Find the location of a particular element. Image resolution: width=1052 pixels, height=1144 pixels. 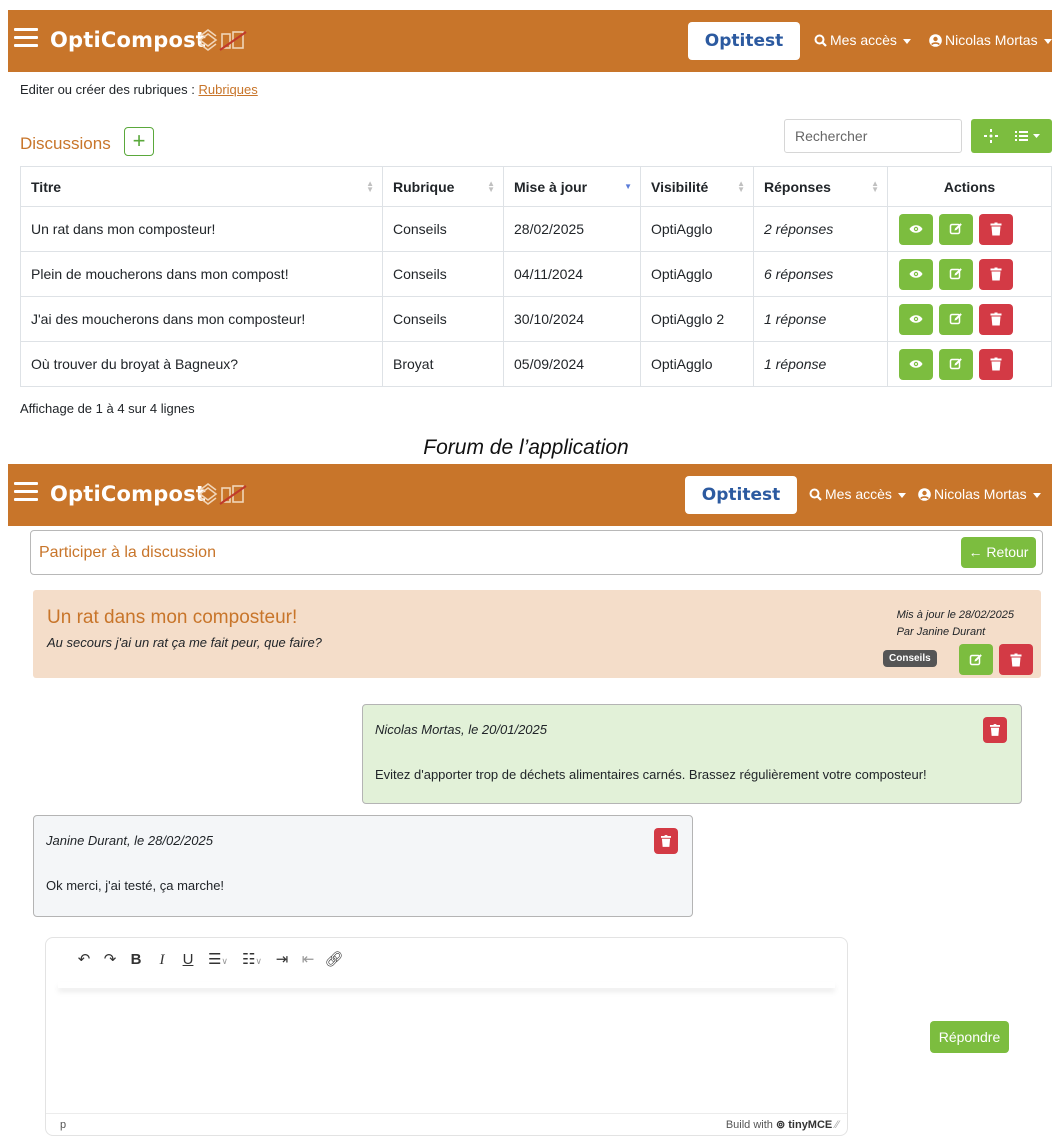

chevron-down-icon is located at coordinates (1036, 495).